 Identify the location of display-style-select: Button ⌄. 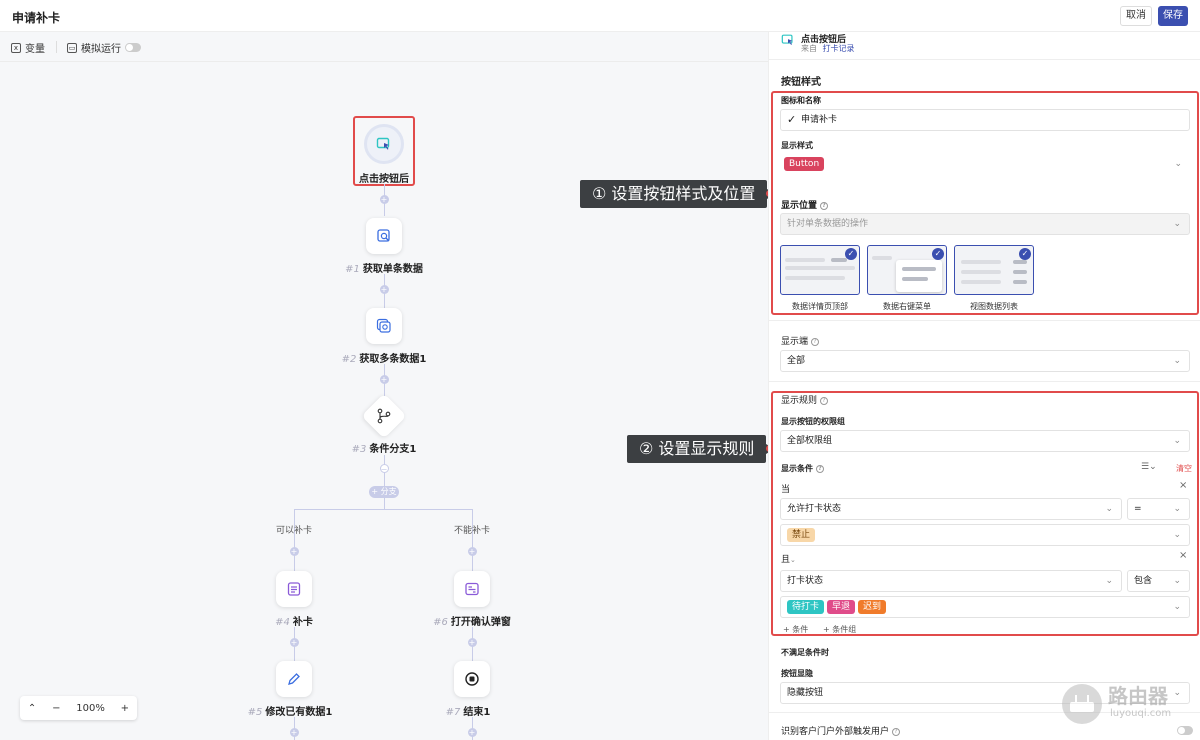
(985, 165).